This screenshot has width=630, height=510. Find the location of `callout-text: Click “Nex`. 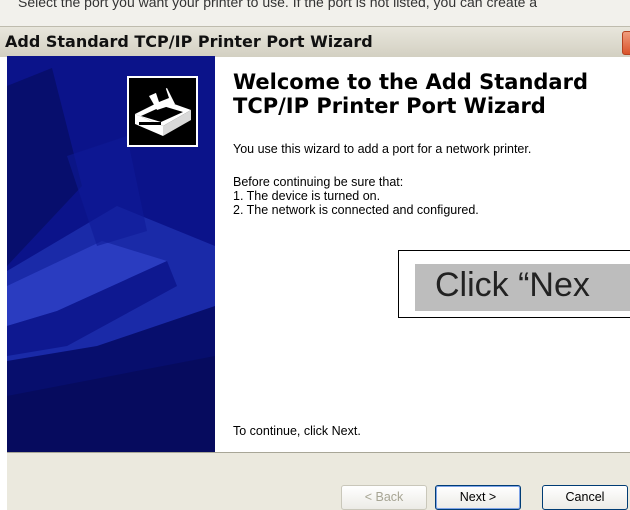

callout-text: Click “Nex is located at coordinates (512, 285).